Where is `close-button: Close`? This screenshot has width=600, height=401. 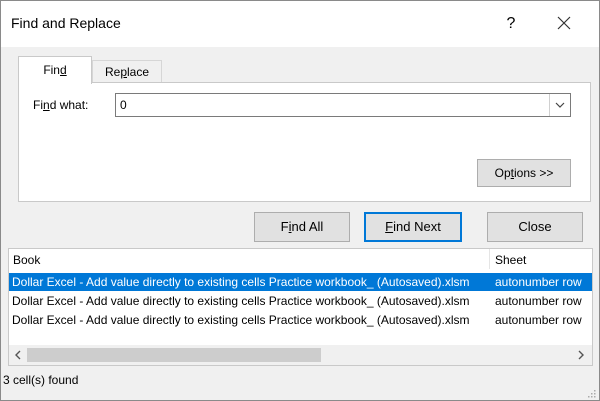
close-button: Close is located at coordinates (535, 227).